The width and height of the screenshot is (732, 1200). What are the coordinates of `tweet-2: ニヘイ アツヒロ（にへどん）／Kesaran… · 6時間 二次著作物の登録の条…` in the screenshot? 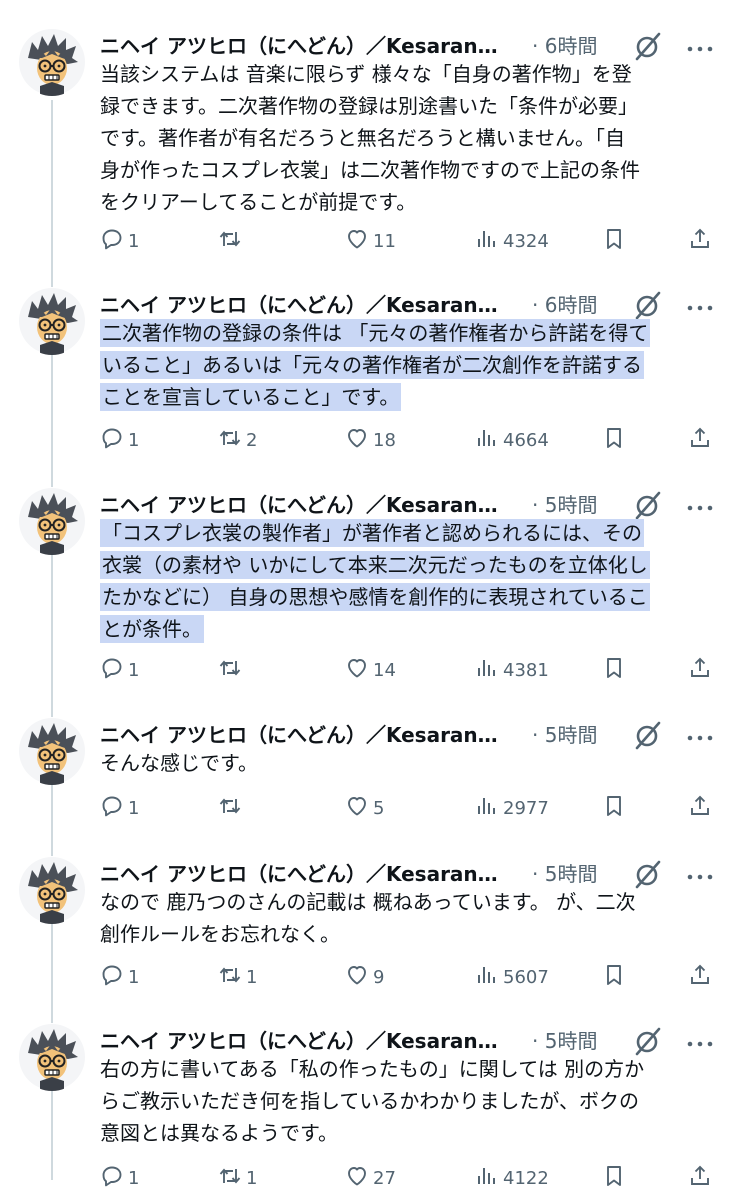 It's located at (366, 372).